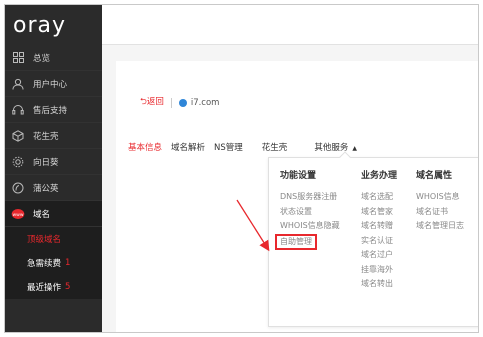  What do you see at coordinates (275, 147) in the screenshot?
I see `tab-peanut-shell: 花生壳` at bounding box center [275, 147].